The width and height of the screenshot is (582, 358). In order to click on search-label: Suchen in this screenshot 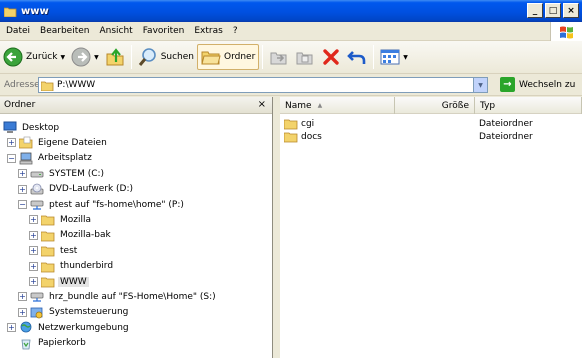, I will do `click(177, 57)`.